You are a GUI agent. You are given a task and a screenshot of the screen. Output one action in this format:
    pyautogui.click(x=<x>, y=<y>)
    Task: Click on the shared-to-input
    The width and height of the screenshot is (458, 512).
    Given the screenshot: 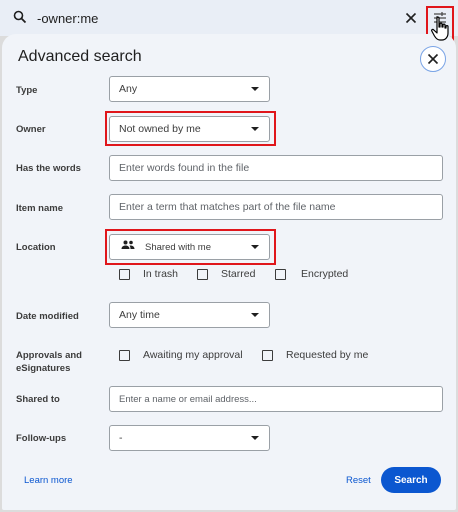 What is the action you would take?
    pyautogui.click(x=280, y=399)
    